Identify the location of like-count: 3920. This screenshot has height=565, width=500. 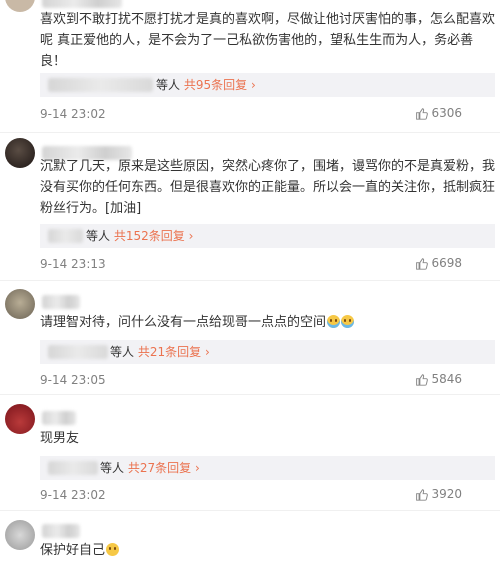
(446, 494).